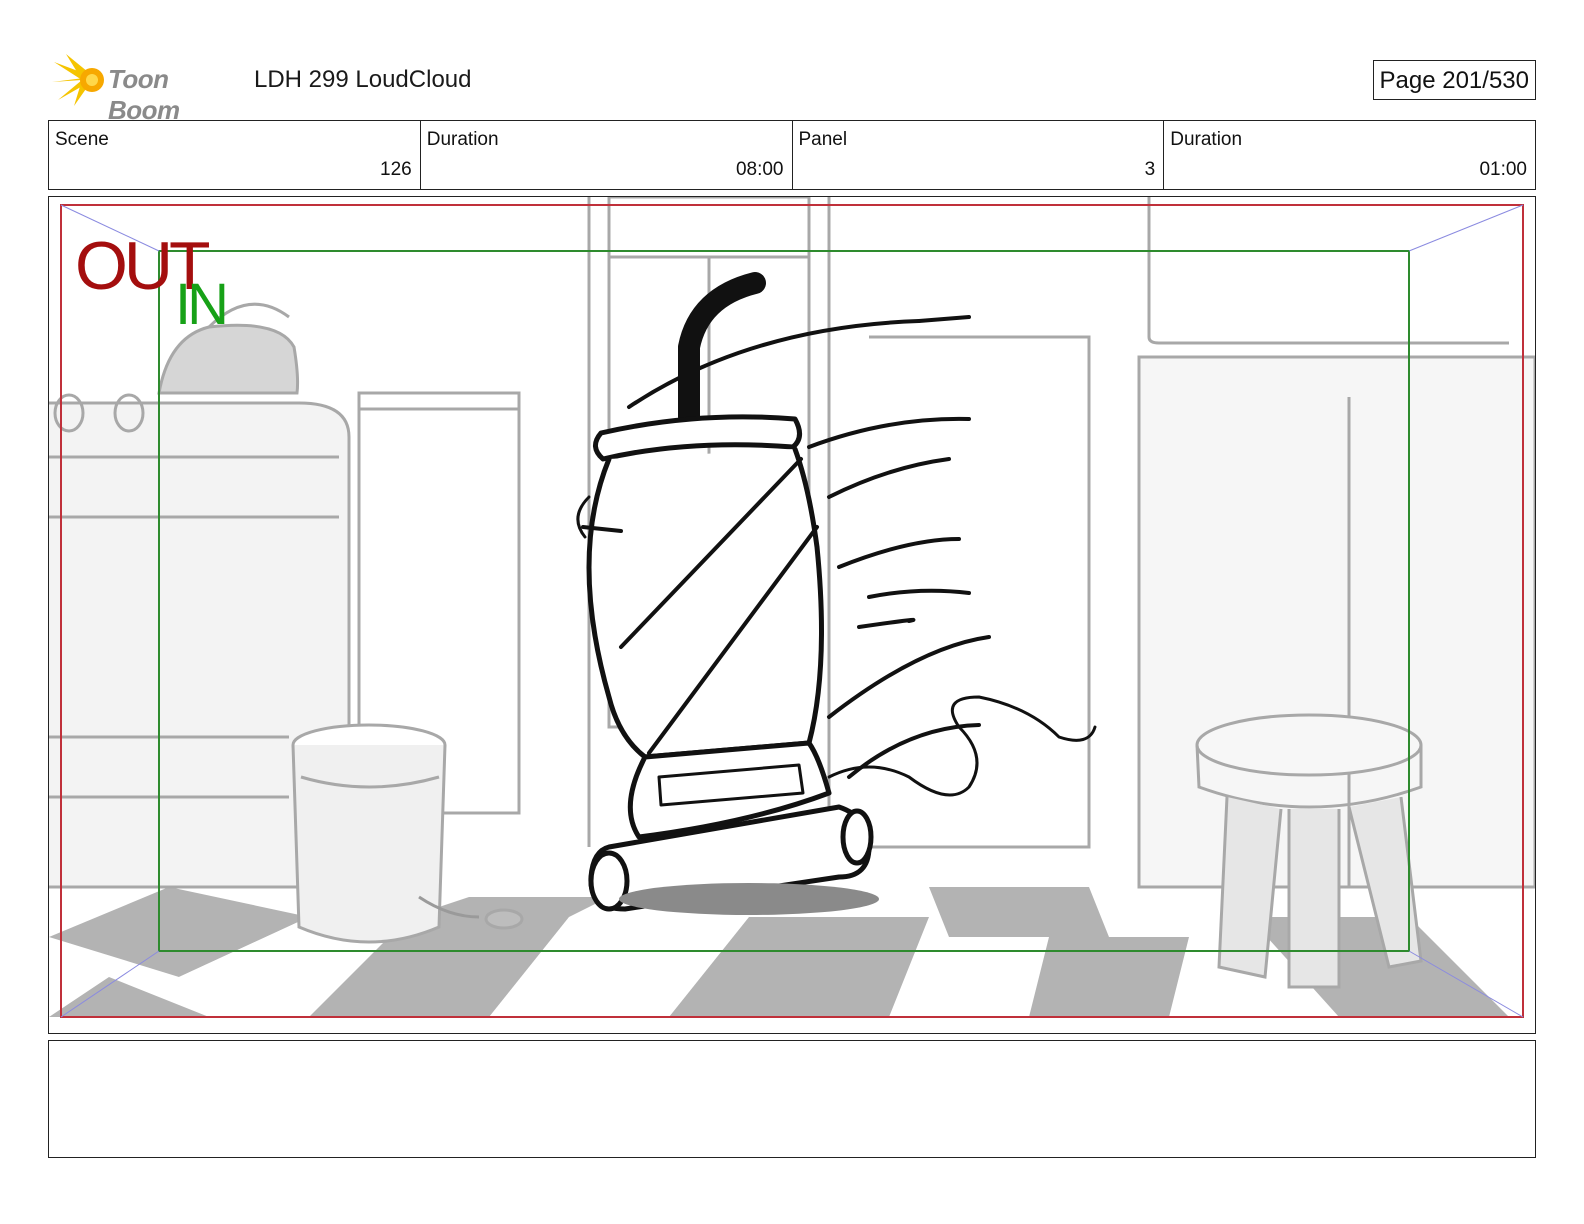 The image size is (1584, 1224). Describe the element at coordinates (823, 139) in the screenshot. I see `panel-label: Panel` at that location.